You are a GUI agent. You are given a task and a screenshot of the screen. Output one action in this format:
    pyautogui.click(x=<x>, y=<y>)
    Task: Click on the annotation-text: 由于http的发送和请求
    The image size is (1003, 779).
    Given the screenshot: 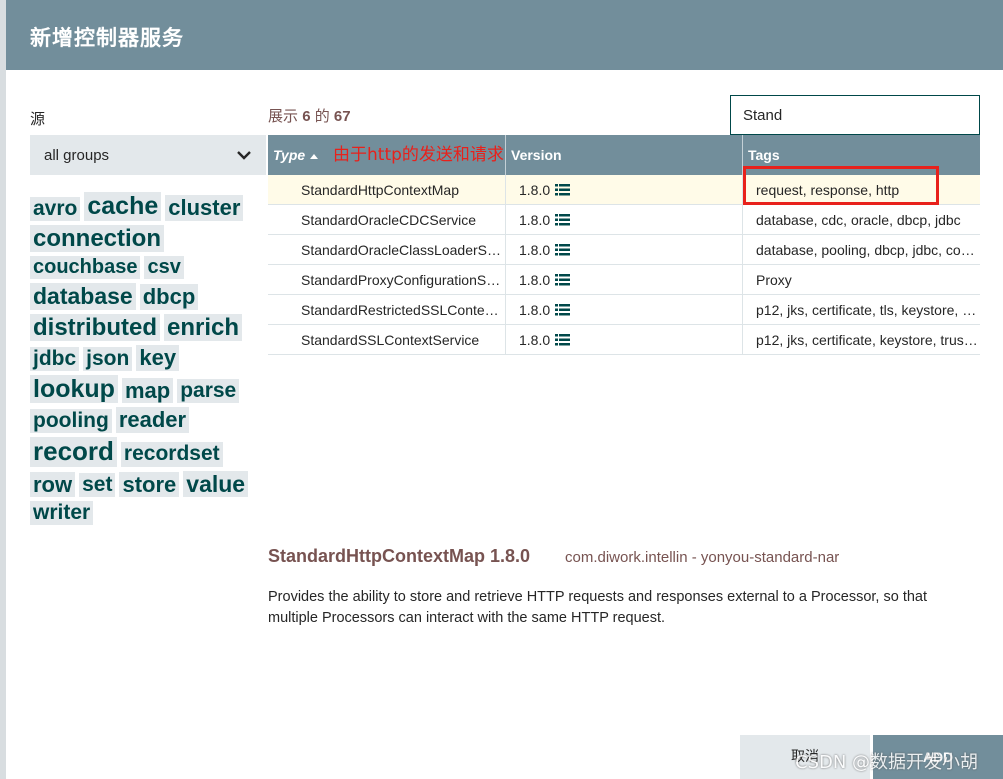 What is the action you would take?
    pyautogui.click(x=418, y=155)
    